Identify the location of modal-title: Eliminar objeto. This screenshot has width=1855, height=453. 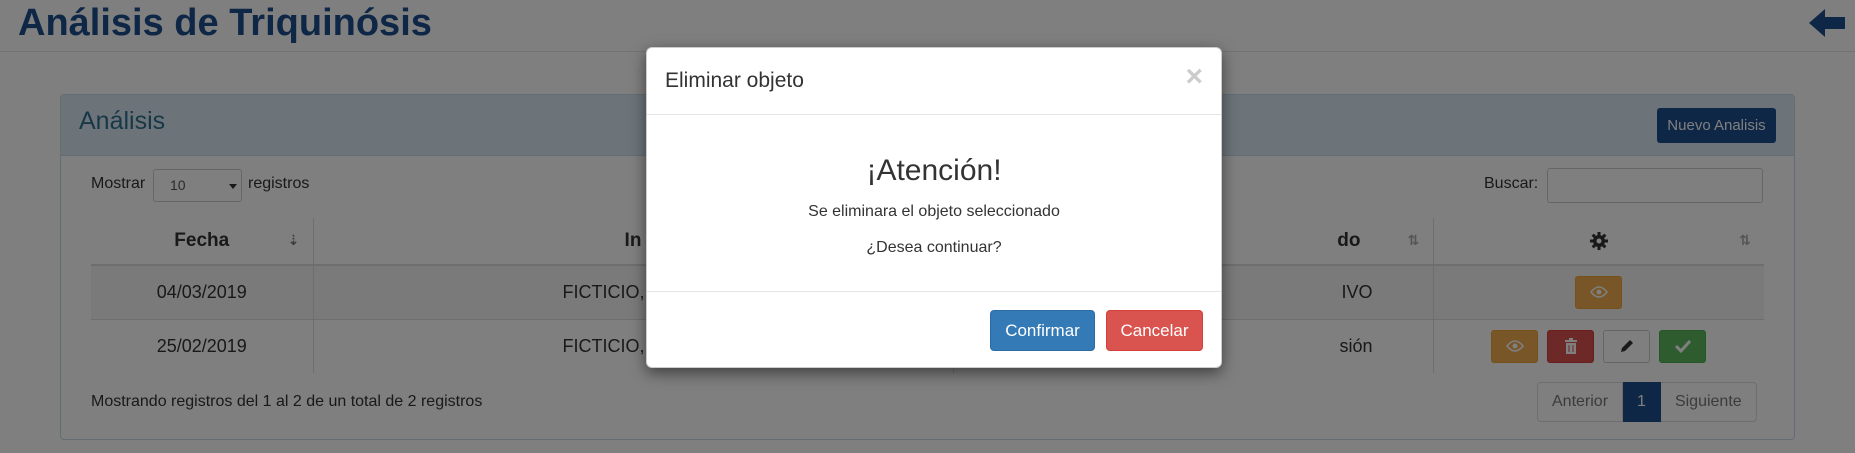
(734, 80).